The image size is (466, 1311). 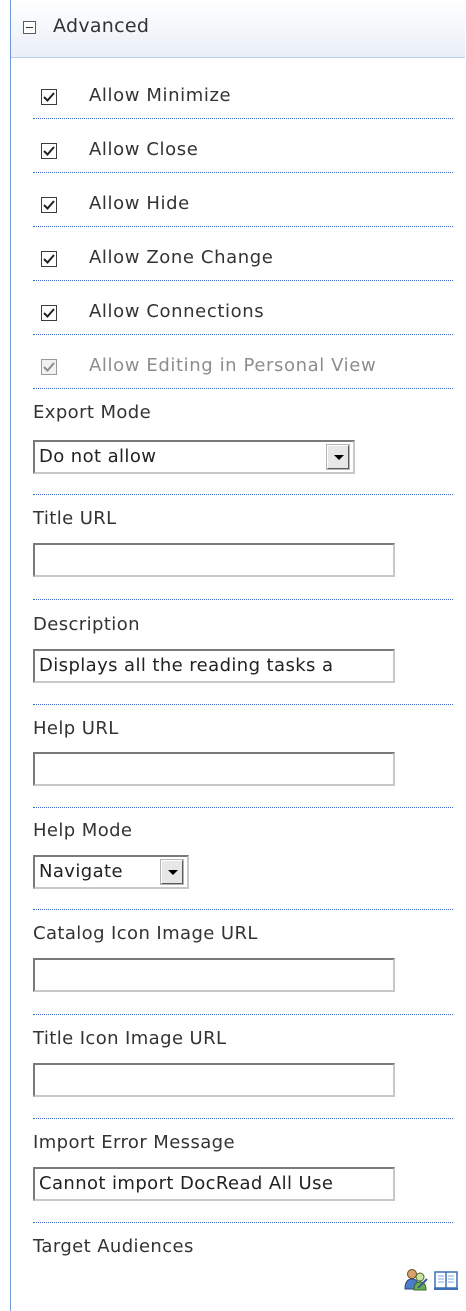 I want to click on checkbox-row-allow-editing-personal-view: Allow Editing in Personal View, so click(x=243, y=362).